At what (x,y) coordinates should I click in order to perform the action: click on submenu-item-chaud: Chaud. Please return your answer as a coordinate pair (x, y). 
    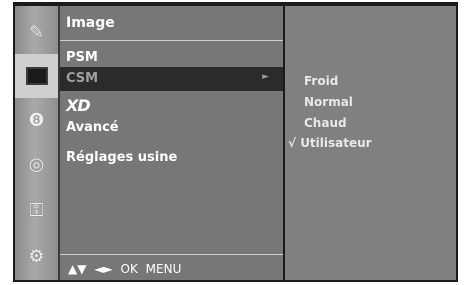
    Looking at the image, I should click on (321, 123).